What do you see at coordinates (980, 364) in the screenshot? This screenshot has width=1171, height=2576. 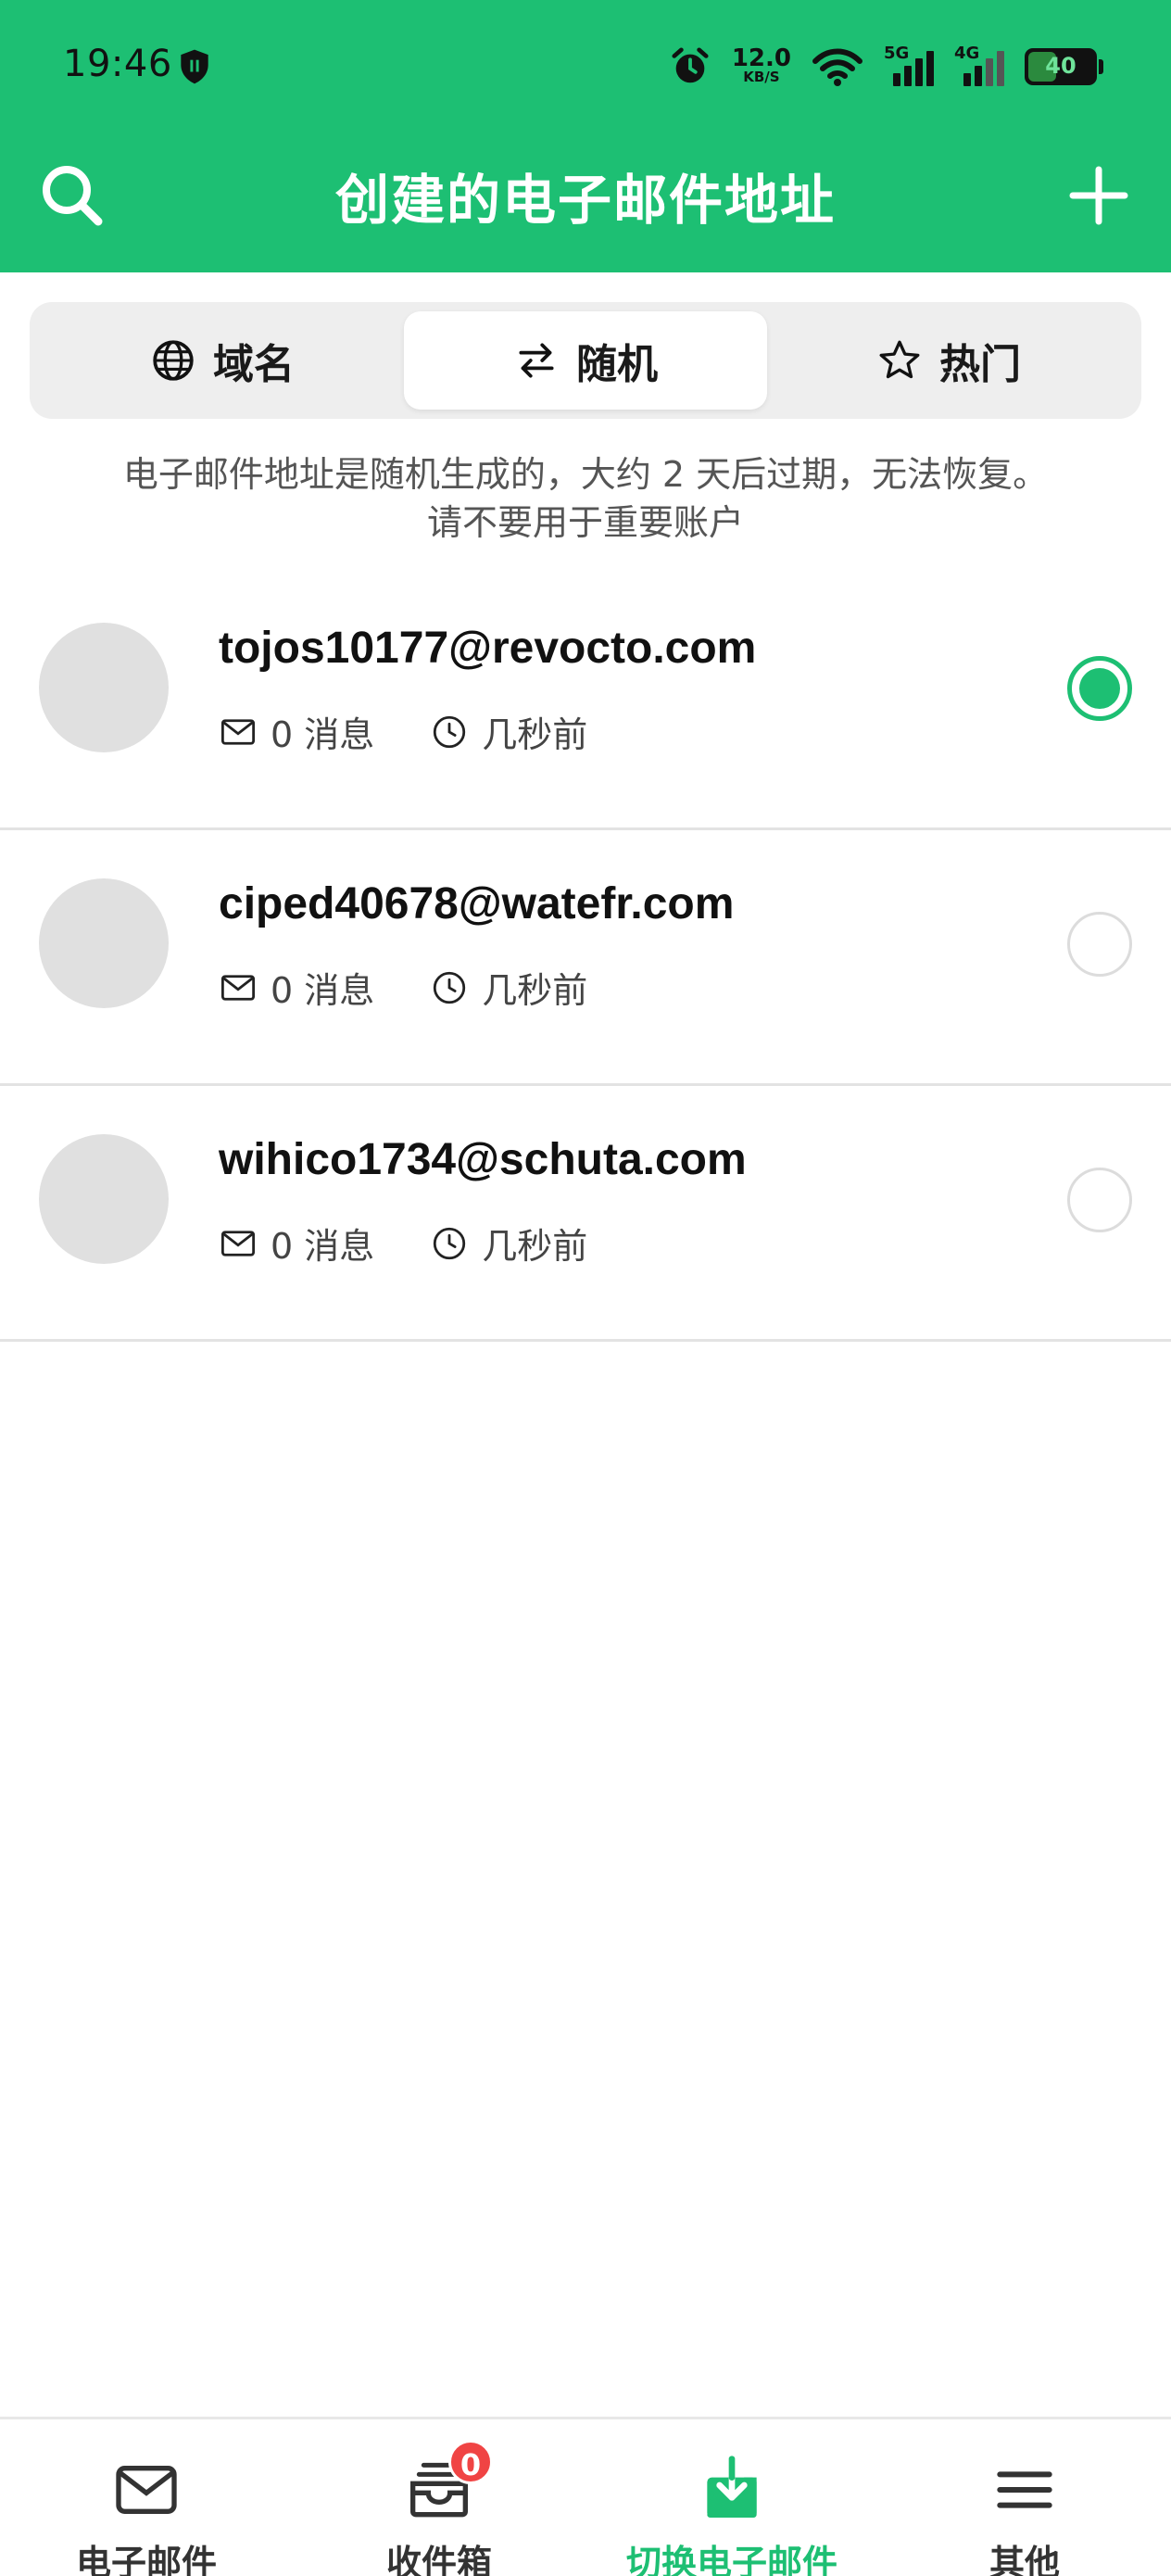 I see `tab-label: 热门` at bounding box center [980, 364].